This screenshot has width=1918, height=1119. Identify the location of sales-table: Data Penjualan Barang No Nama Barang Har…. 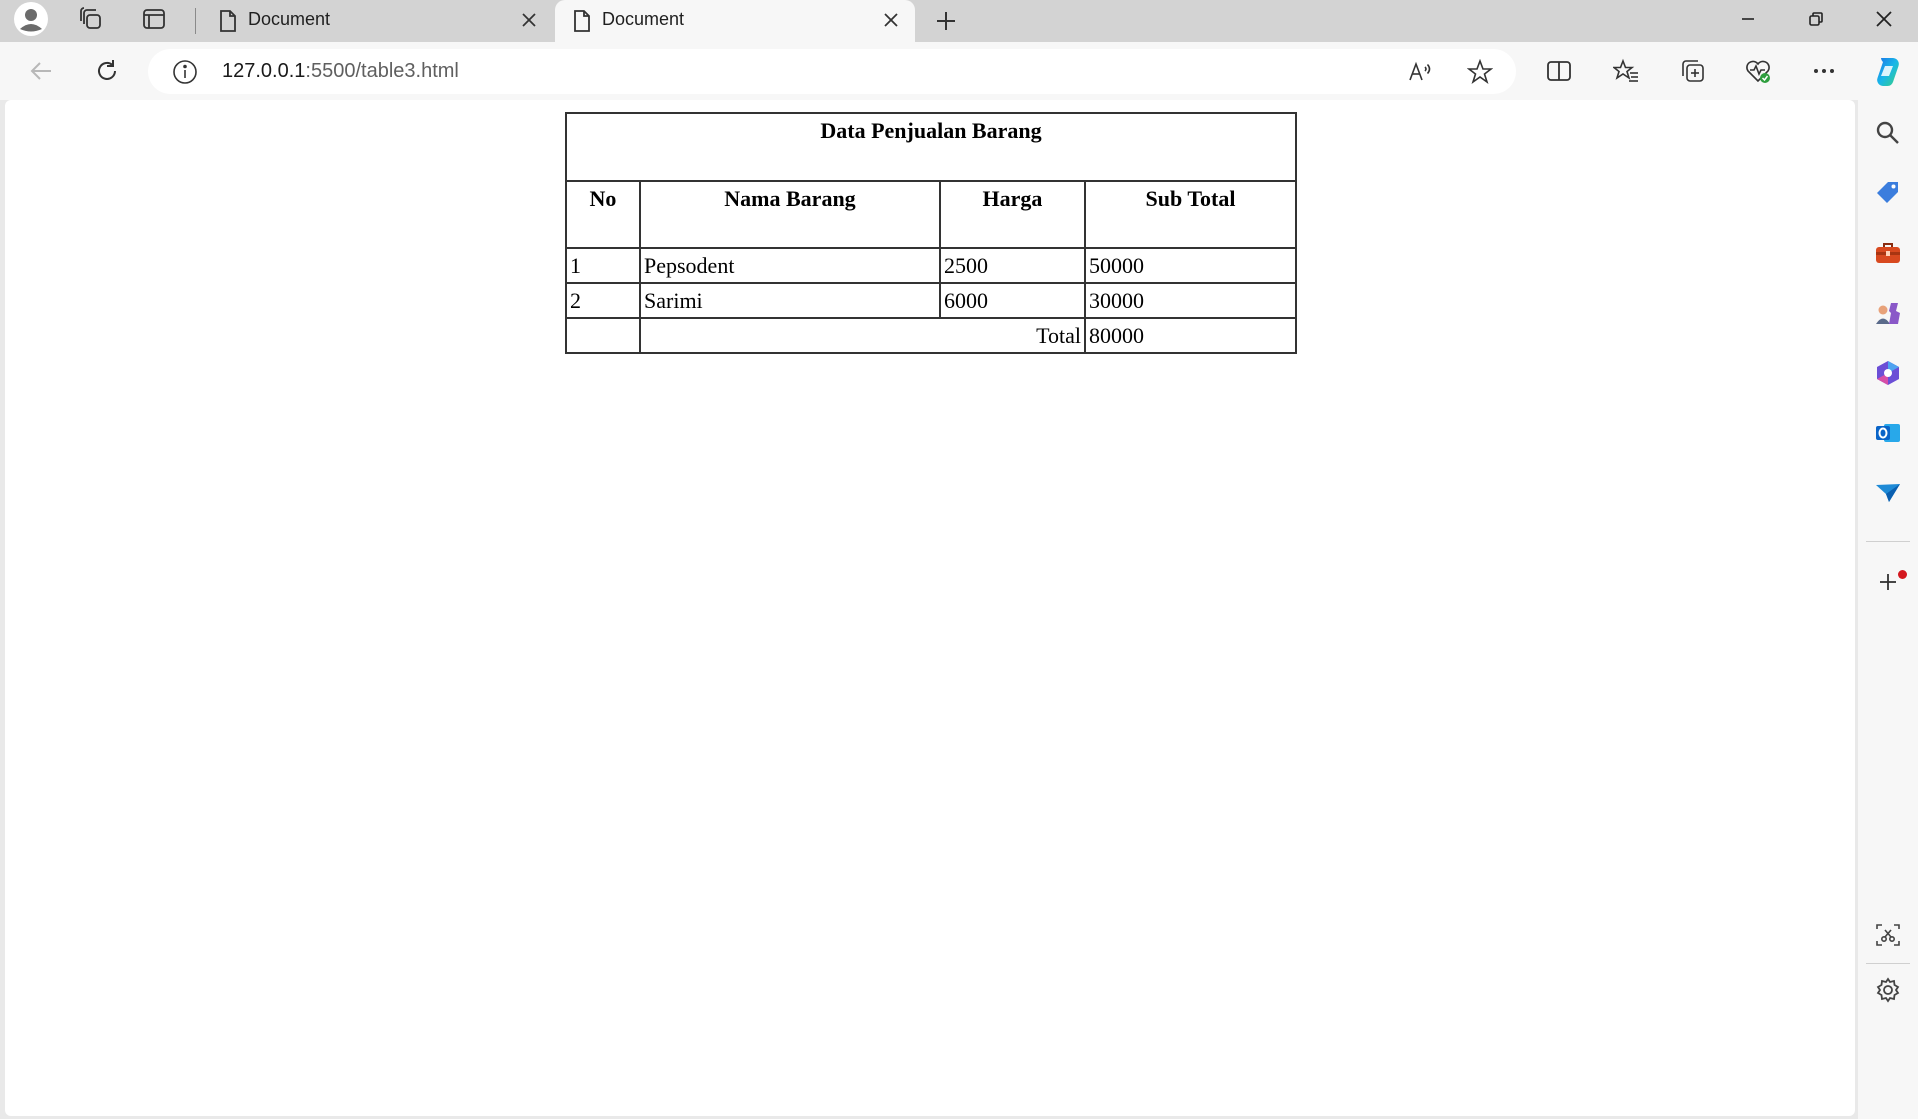
(931, 233).